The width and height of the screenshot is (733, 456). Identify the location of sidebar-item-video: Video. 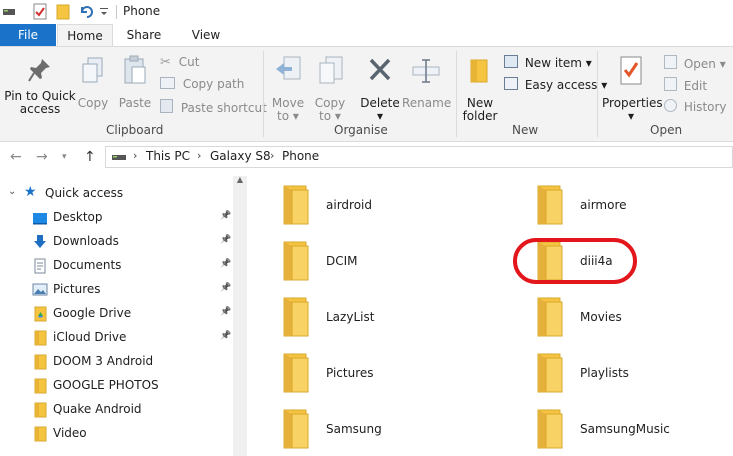
(116, 434).